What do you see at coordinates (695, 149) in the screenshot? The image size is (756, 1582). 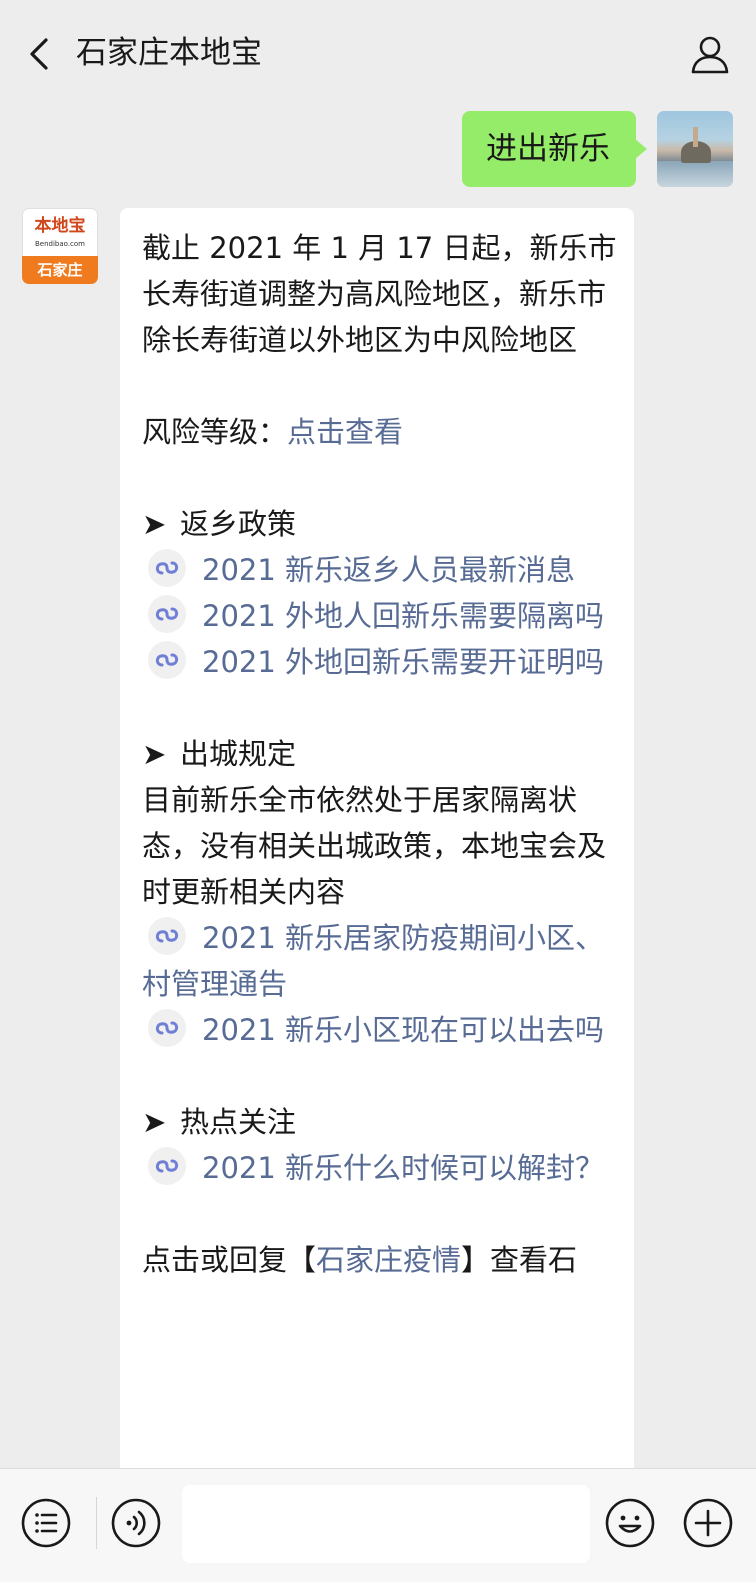 I see `my-avatar` at bounding box center [695, 149].